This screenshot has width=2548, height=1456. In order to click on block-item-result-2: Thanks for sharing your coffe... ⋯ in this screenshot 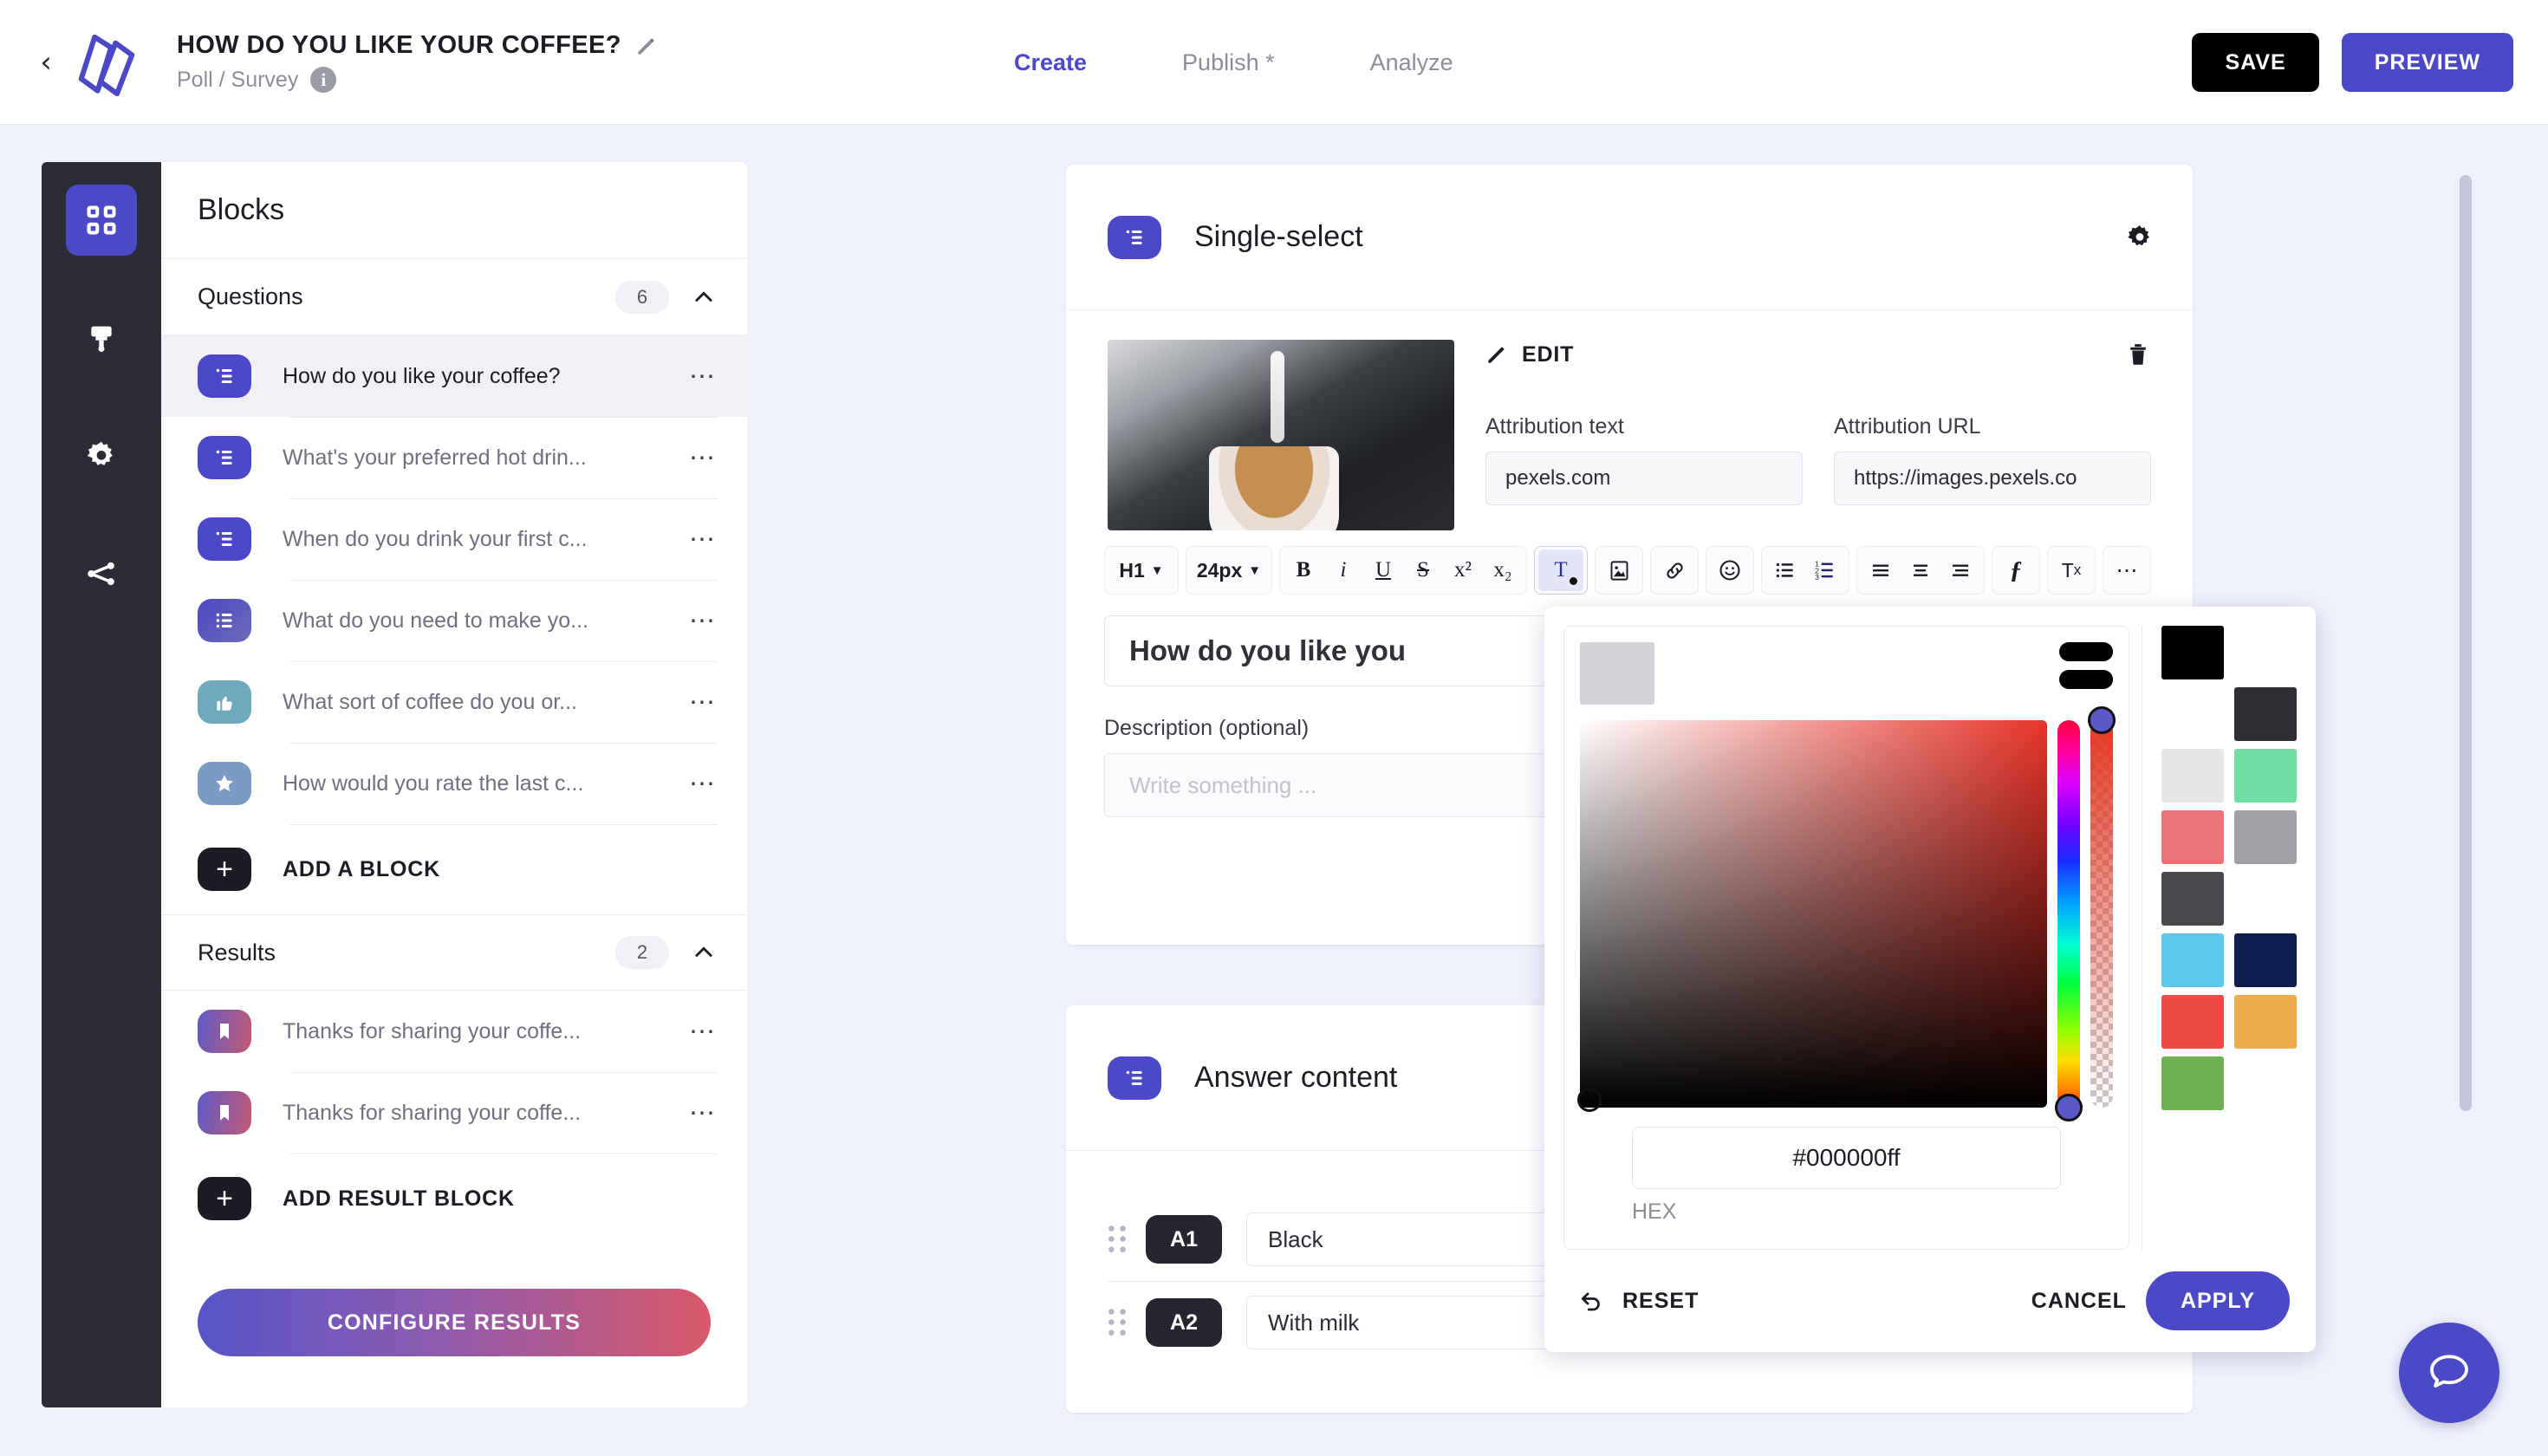, I will do `click(454, 1113)`.